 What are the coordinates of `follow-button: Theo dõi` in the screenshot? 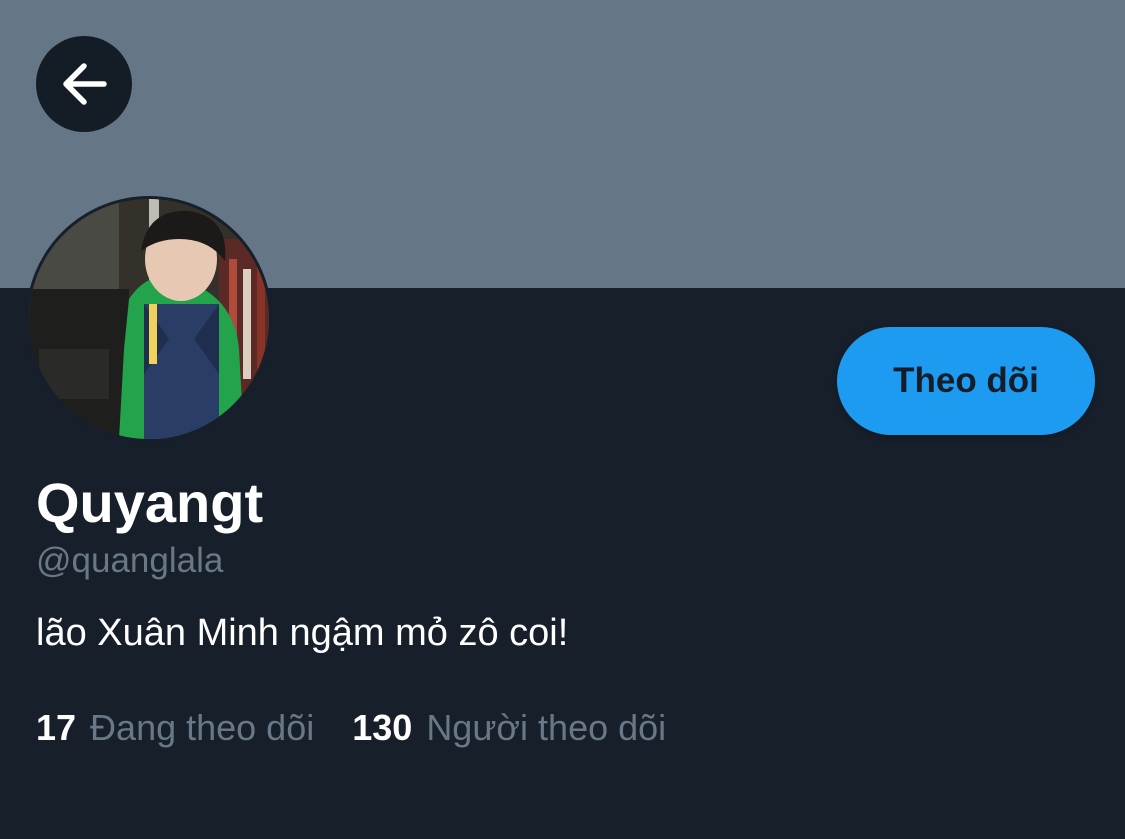 It's located at (966, 381).